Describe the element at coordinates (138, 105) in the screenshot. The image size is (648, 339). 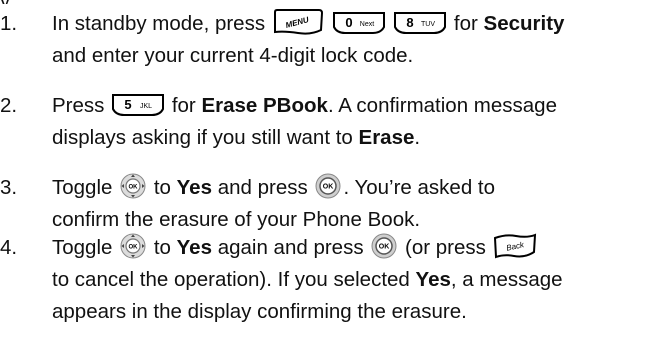
I see `five-jkl-key-icon: 5 JKL` at that location.